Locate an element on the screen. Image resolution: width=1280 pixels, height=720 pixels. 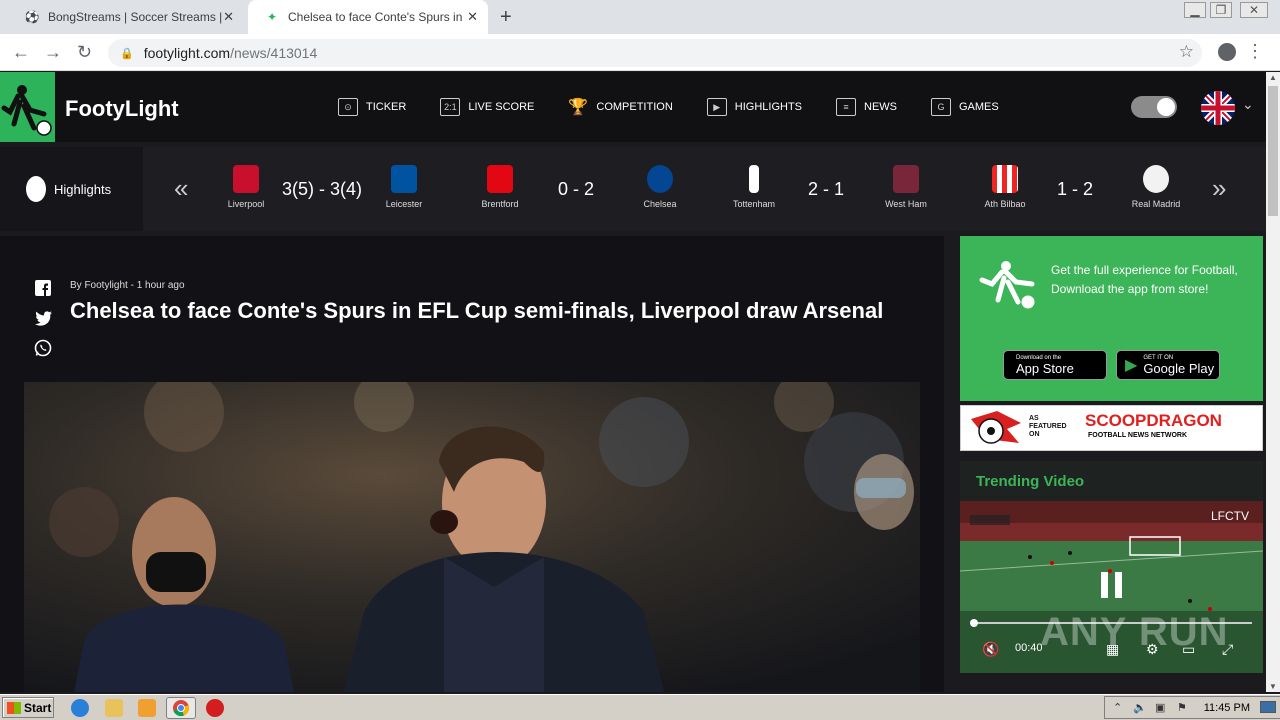
lfctv-channel-label: LFCTV is located at coordinates (1229, 516).